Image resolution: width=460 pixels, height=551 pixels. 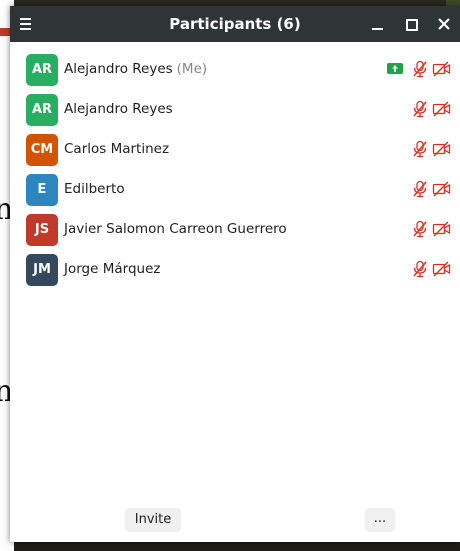 I want to click on participant-name: Carlos Martinez, so click(x=116, y=149).